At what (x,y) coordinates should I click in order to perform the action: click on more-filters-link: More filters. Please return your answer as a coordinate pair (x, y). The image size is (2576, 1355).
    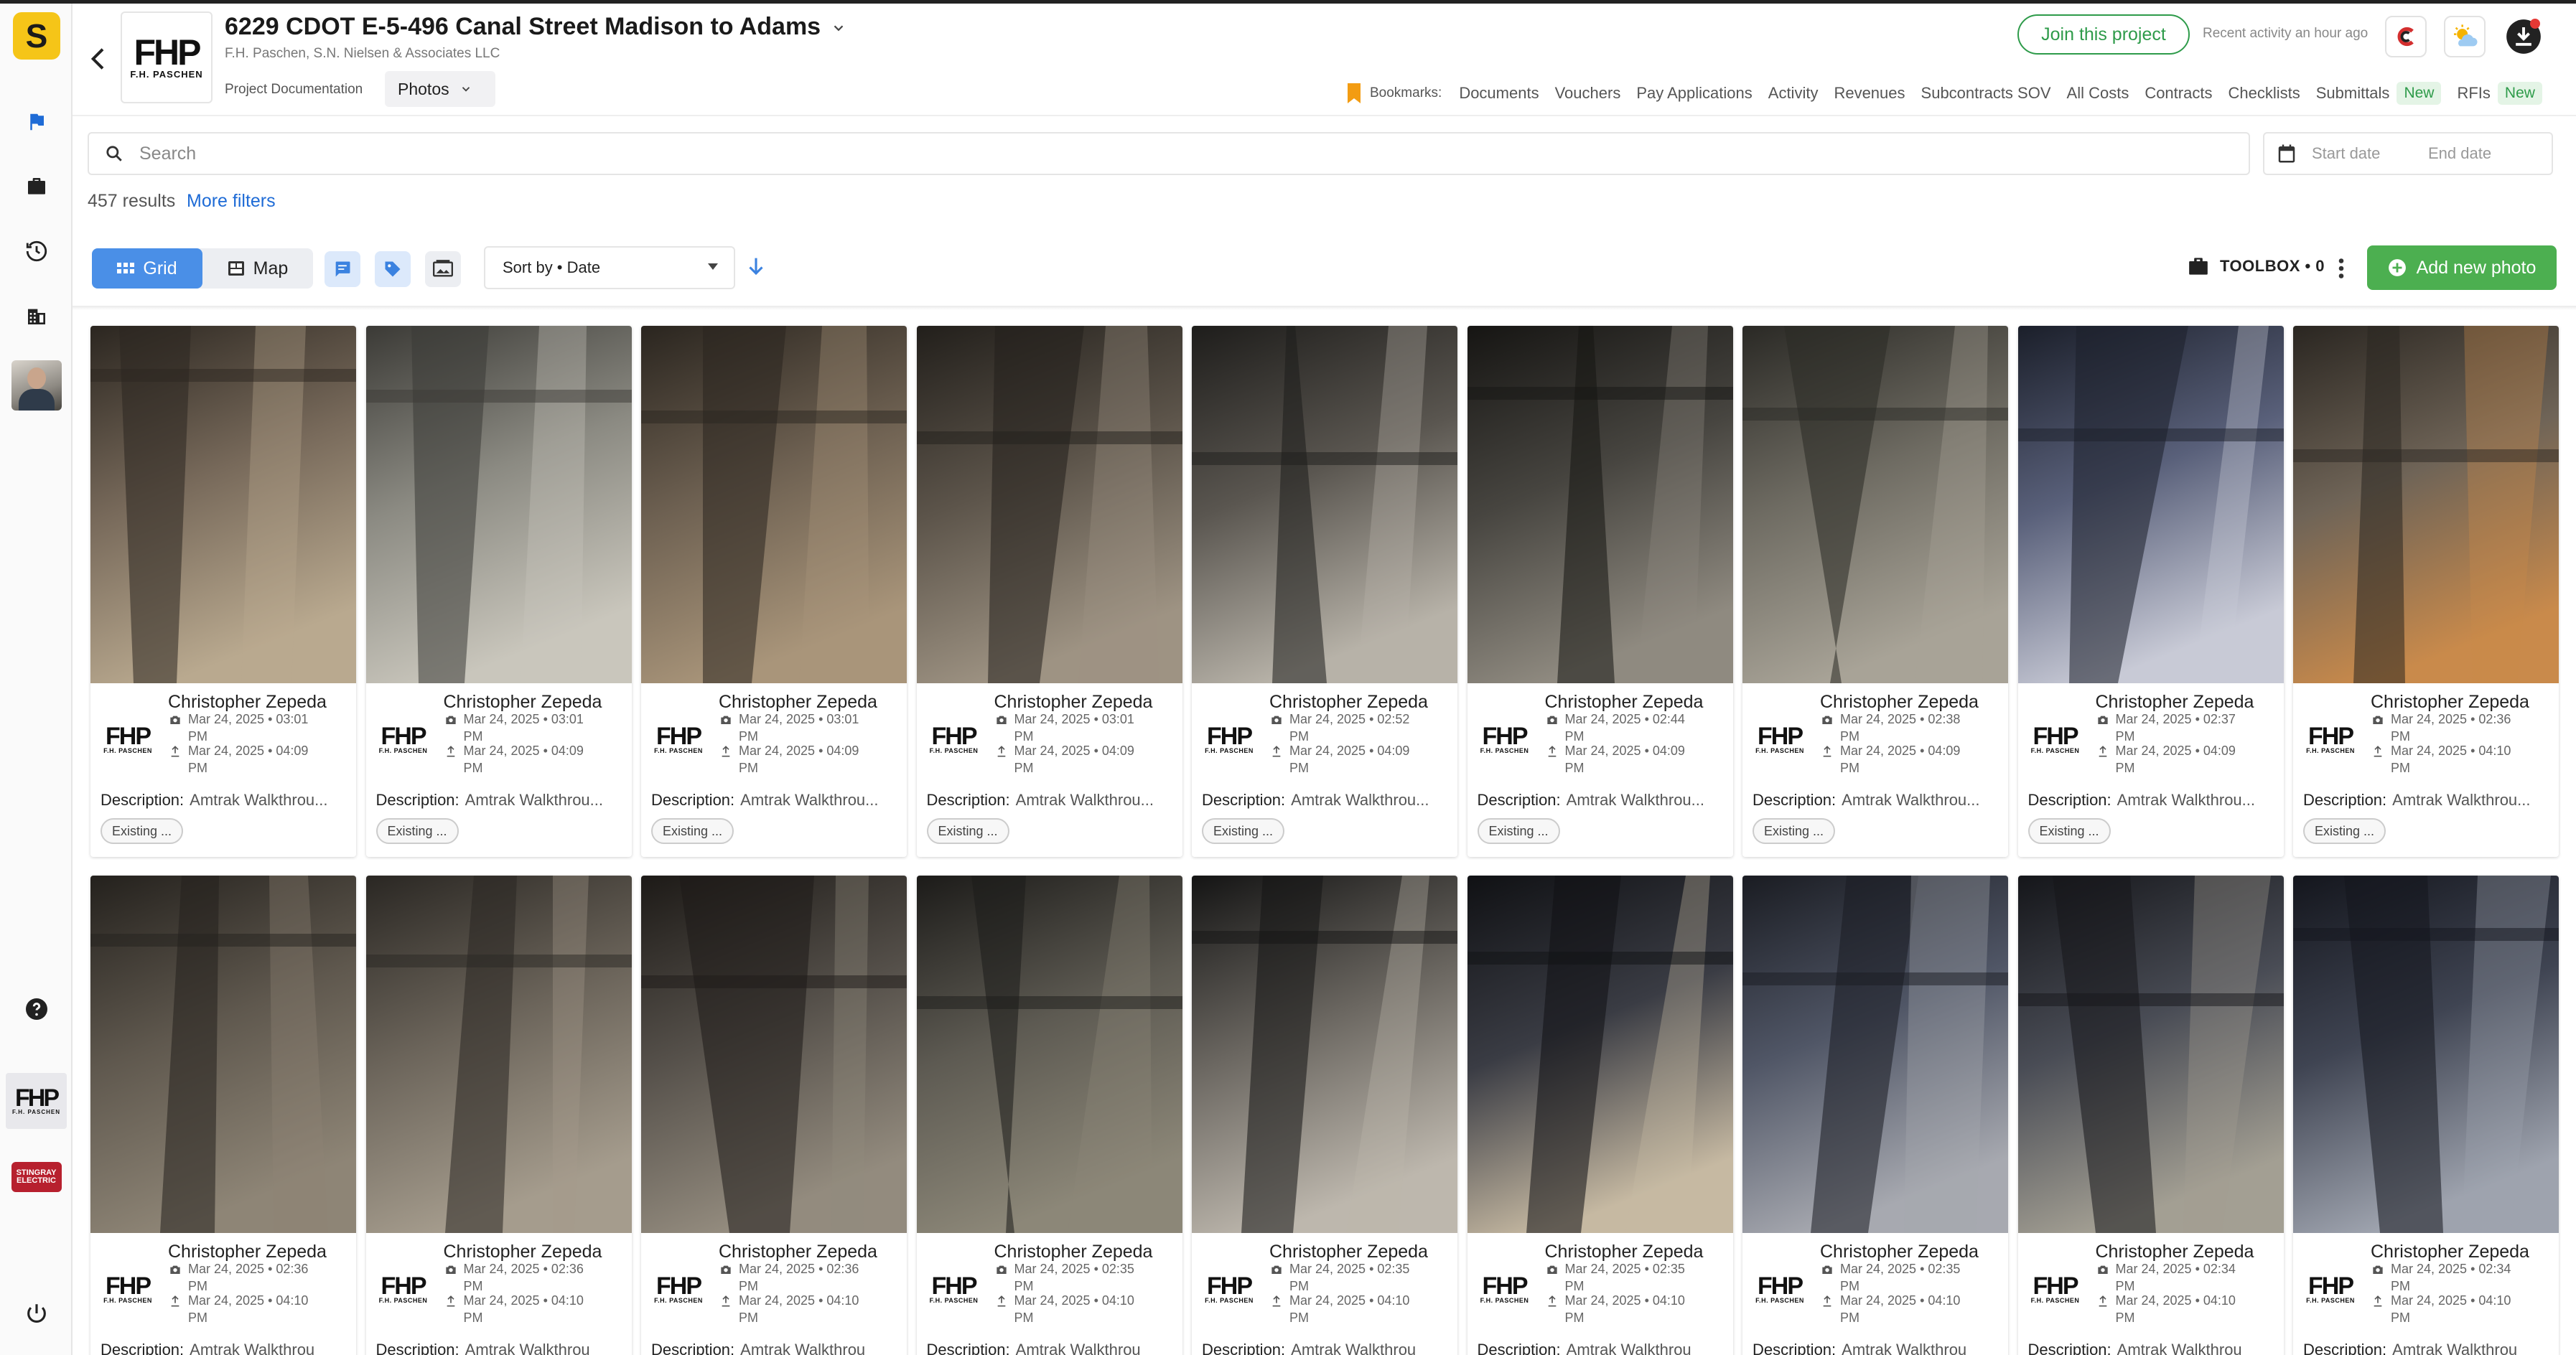
    Looking at the image, I should click on (231, 201).